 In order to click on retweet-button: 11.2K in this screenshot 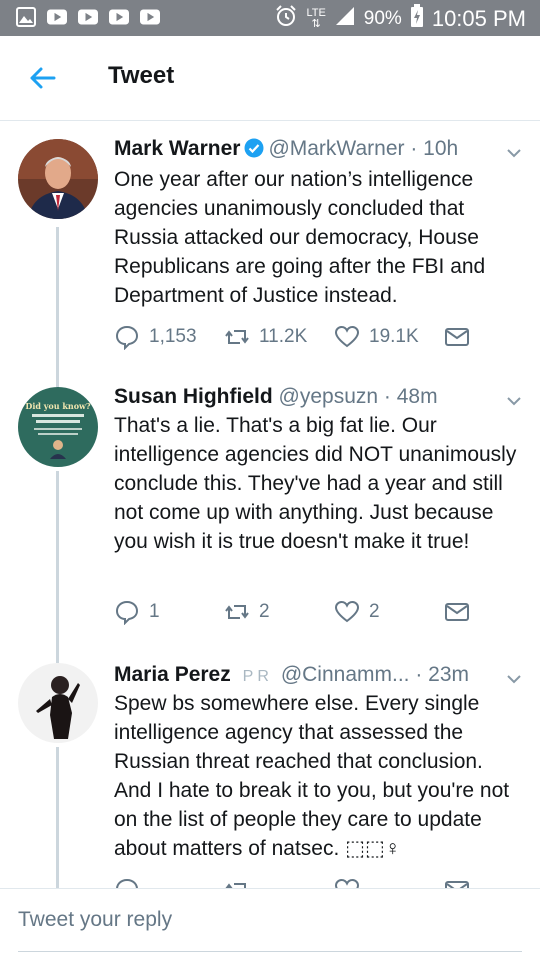, I will do `click(265, 337)`.